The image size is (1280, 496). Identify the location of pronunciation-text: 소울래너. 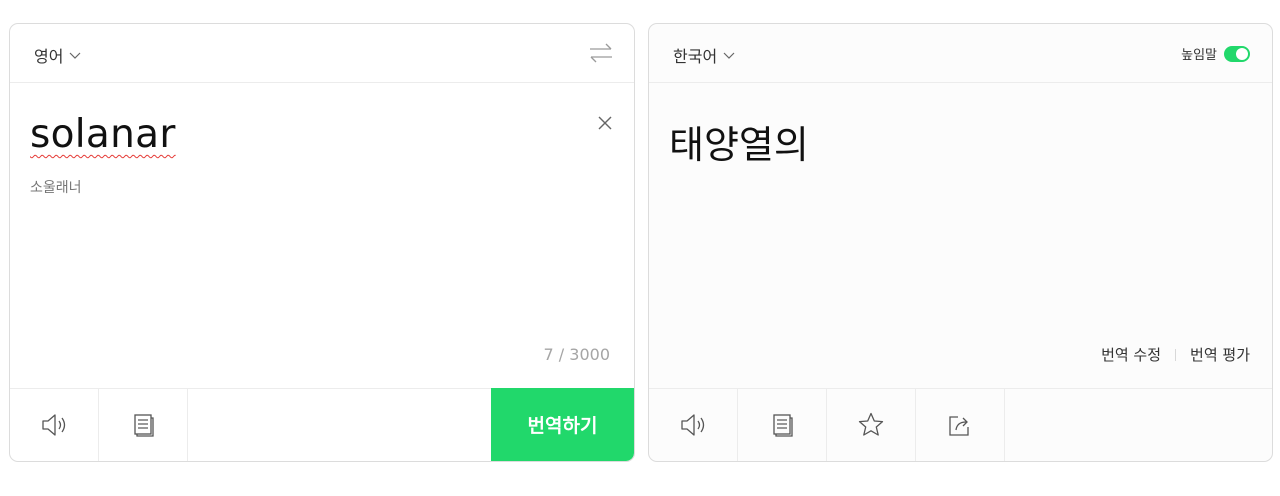
(56, 188).